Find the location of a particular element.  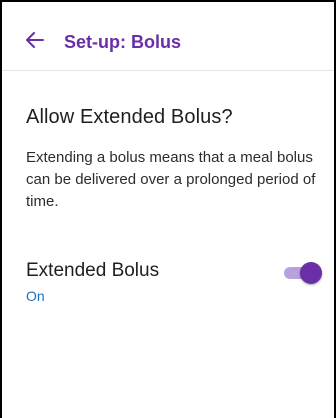

extended-bolus-toggle is located at coordinates (302, 273).